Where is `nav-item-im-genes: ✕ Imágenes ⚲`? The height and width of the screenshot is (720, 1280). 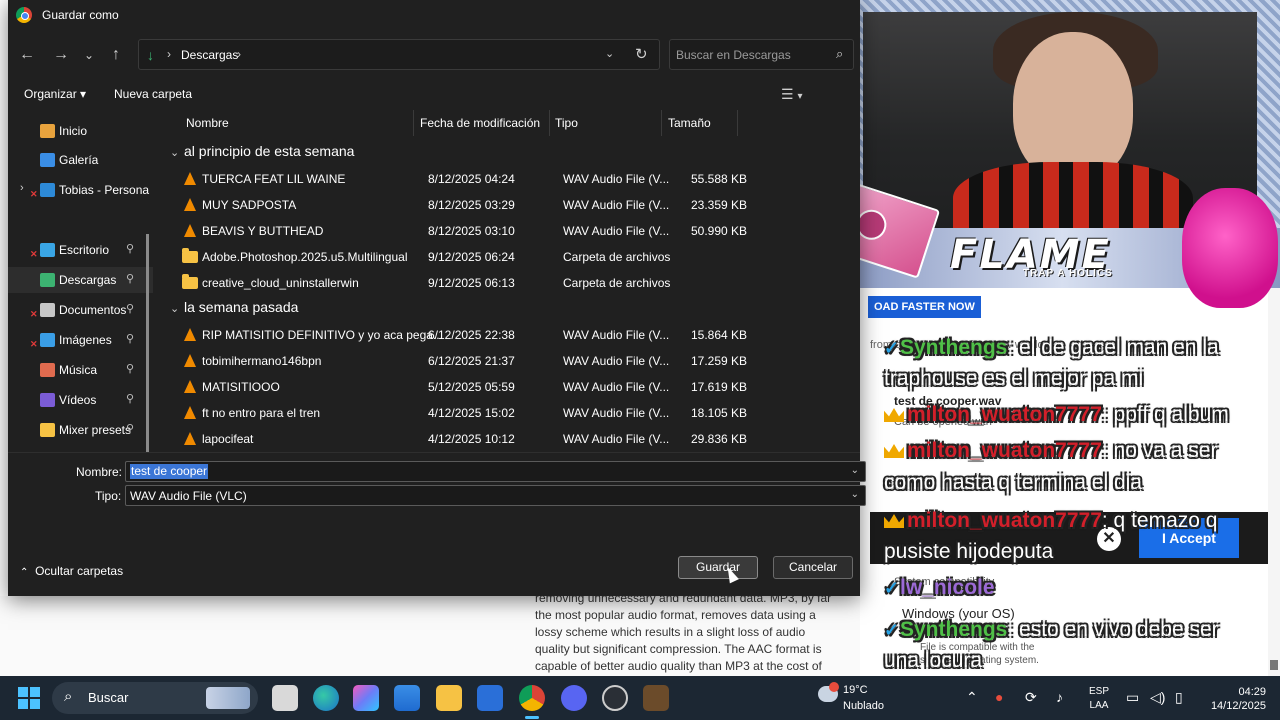 nav-item-im-genes: ✕ Imágenes ⚲ is located at coordinates (80, 340).